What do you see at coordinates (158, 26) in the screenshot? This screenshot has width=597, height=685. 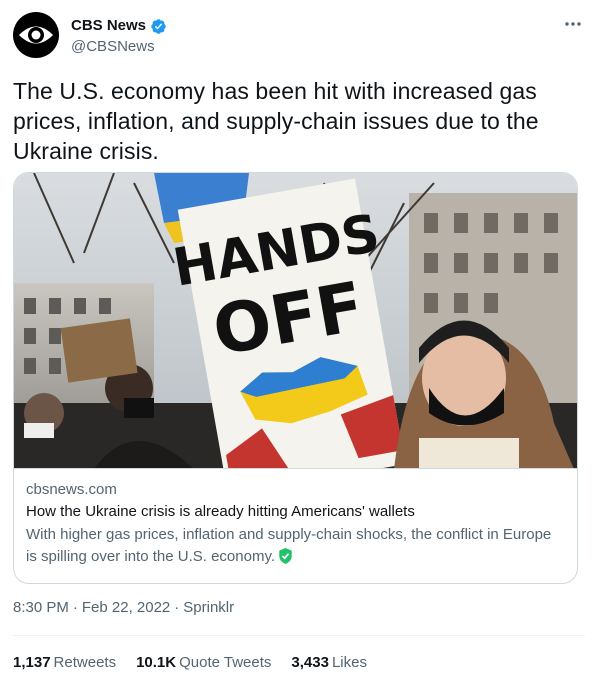 I see `verified-badge-icon` at bounding box center [158, 26].